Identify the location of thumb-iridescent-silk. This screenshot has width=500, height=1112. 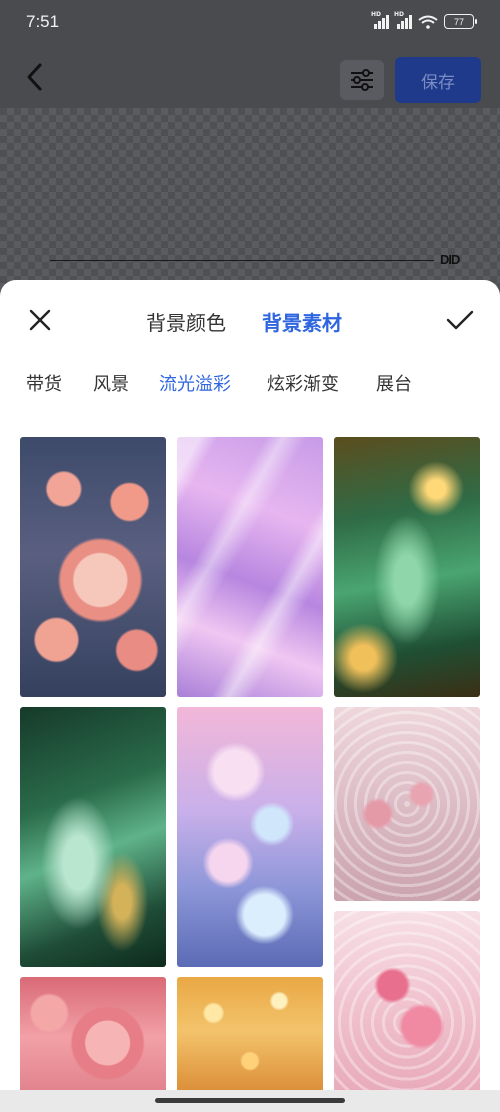
(250, 567).